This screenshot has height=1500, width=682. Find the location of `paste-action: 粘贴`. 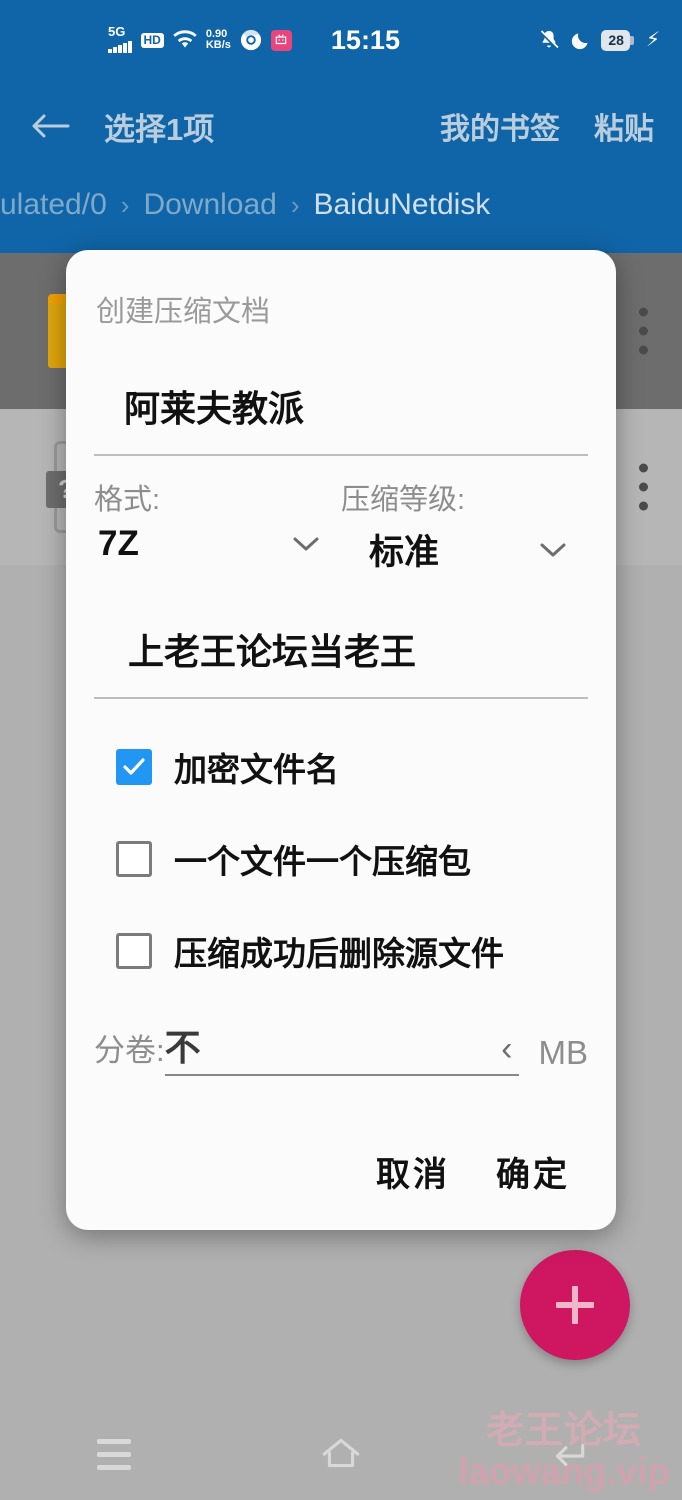

paste-action: 粘贴 is located at coordinates (624, 126).